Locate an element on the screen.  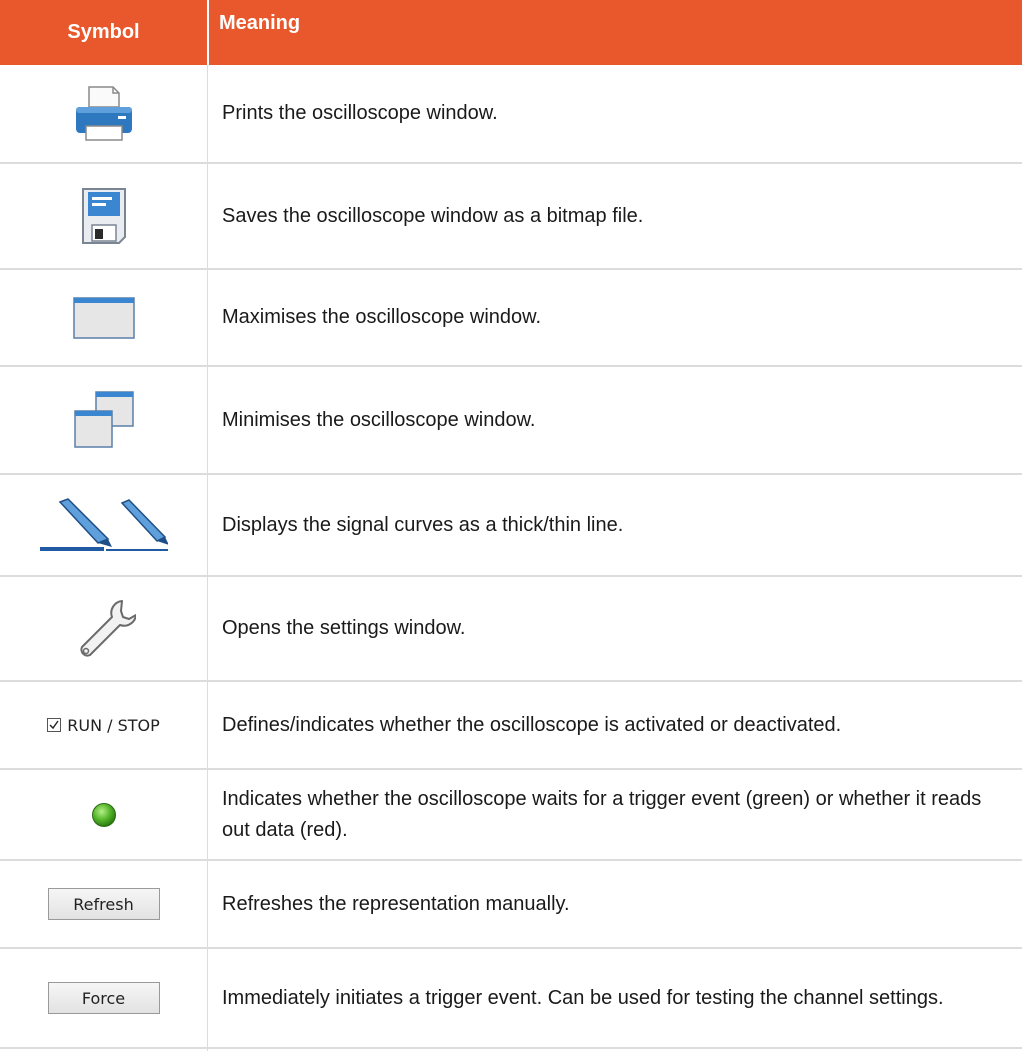
printer-icon is located at coordinates (103, 113).